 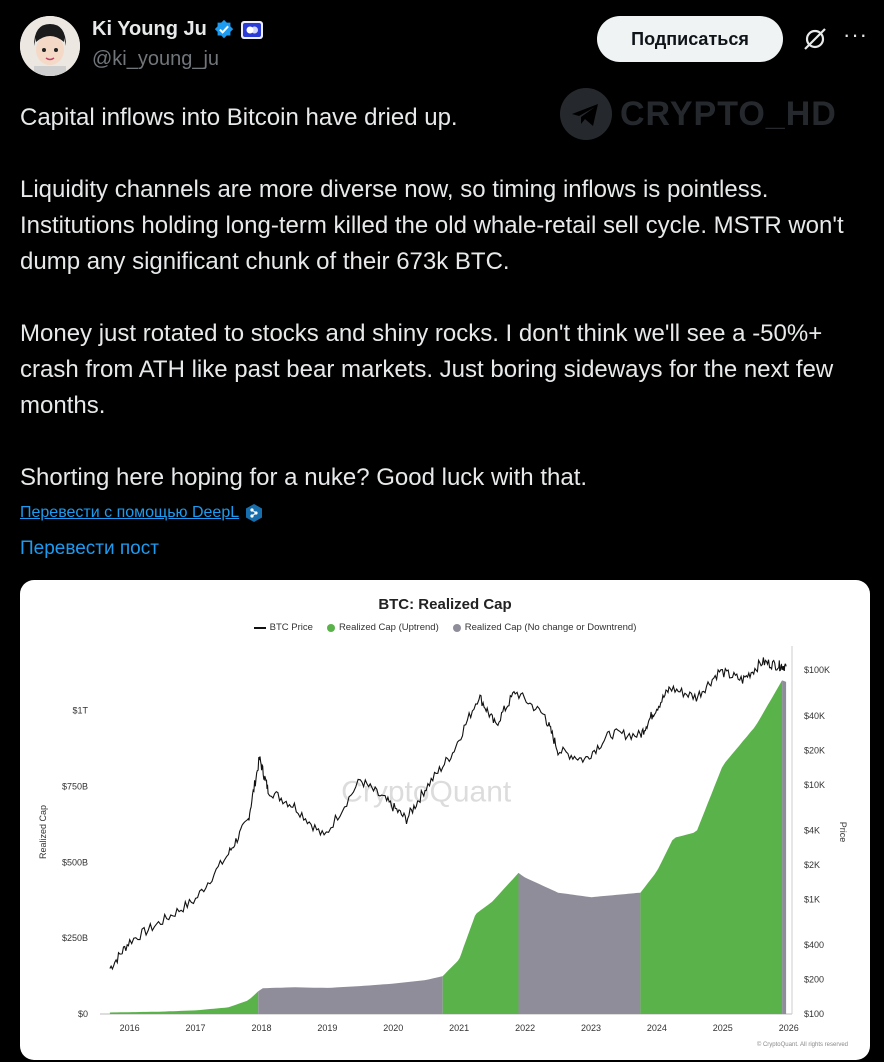 I want to click on y-tick-label: $1T, so click(x=80, y=711).